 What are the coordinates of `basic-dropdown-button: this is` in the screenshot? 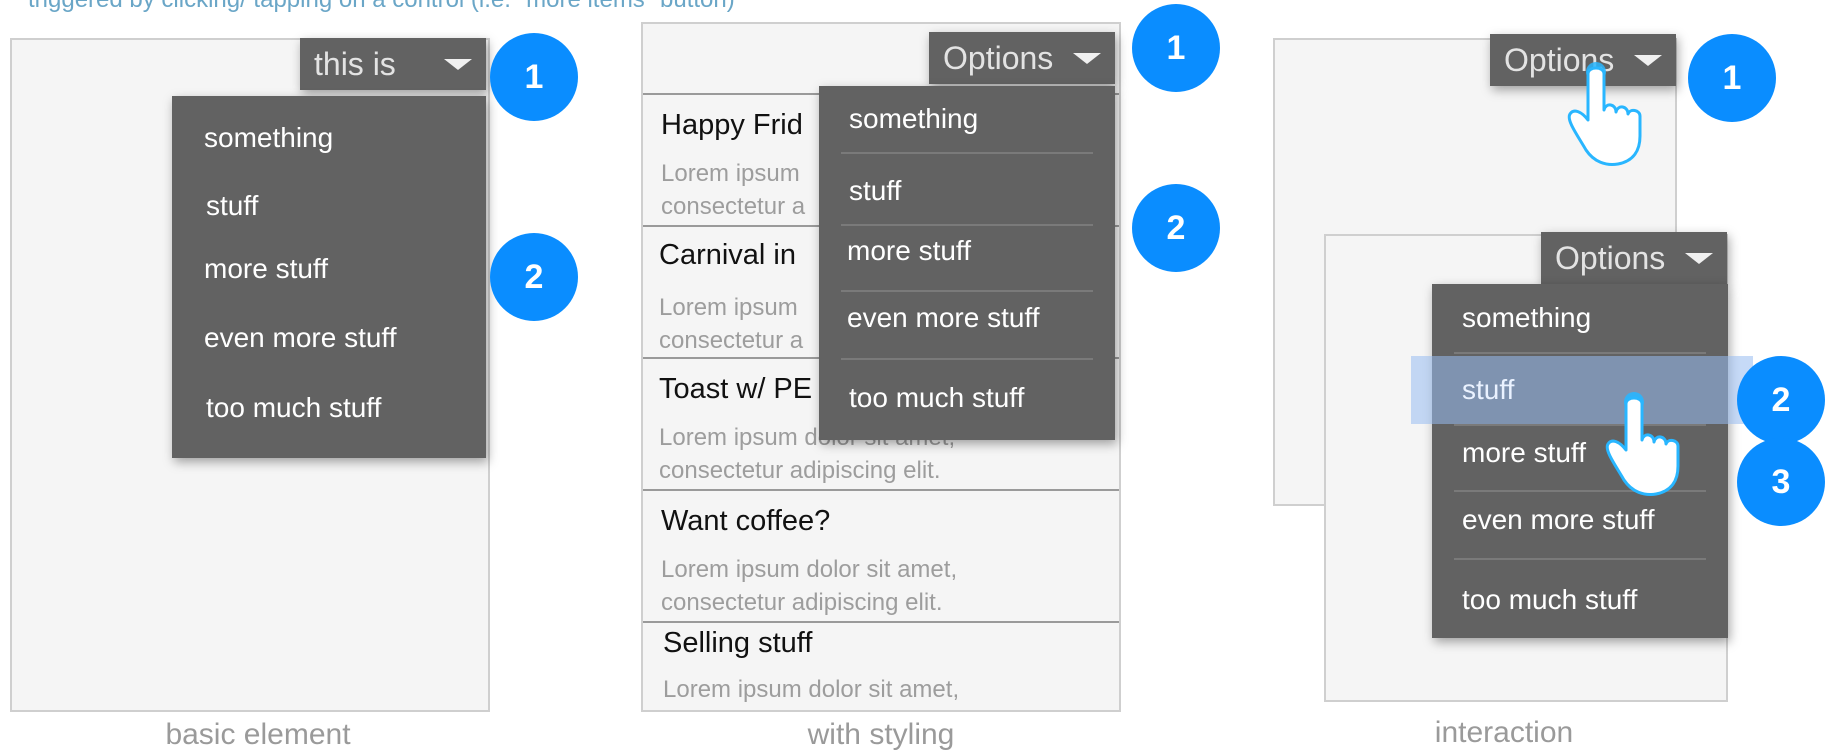 It's located at (393, 64).